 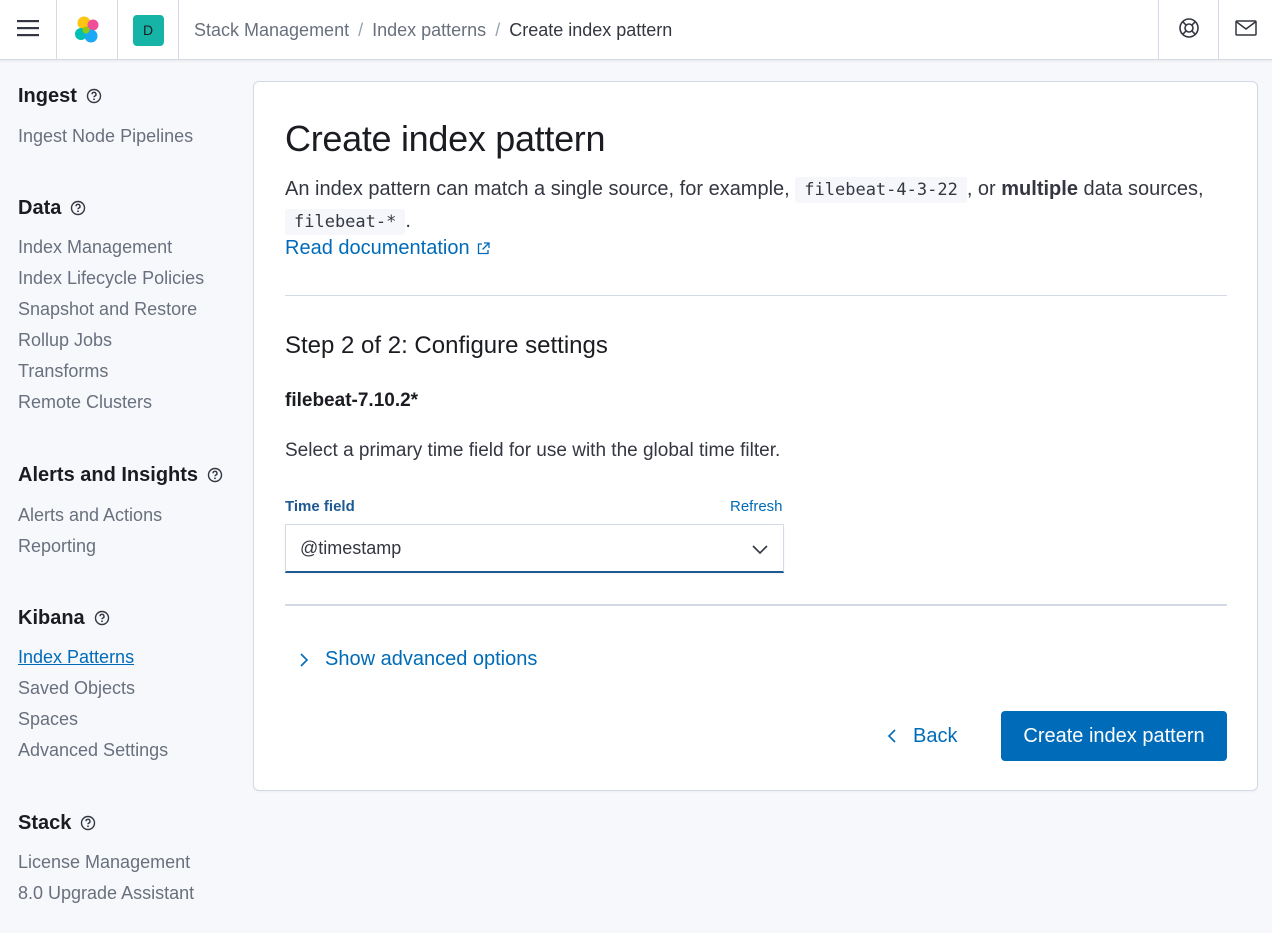 I want to click on index-pattern-name: filebeat-7.10.2*, so click(x=352, y=400).